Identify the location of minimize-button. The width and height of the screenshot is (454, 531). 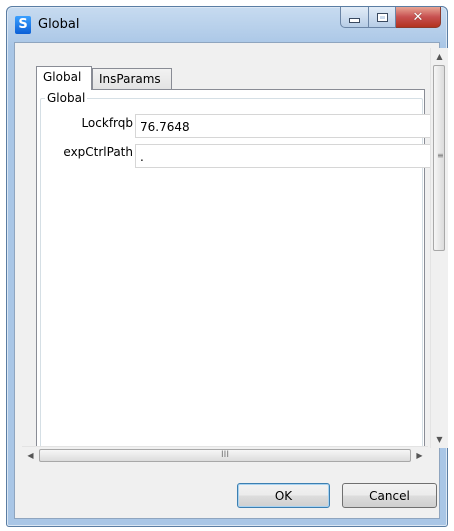
(354, 17).